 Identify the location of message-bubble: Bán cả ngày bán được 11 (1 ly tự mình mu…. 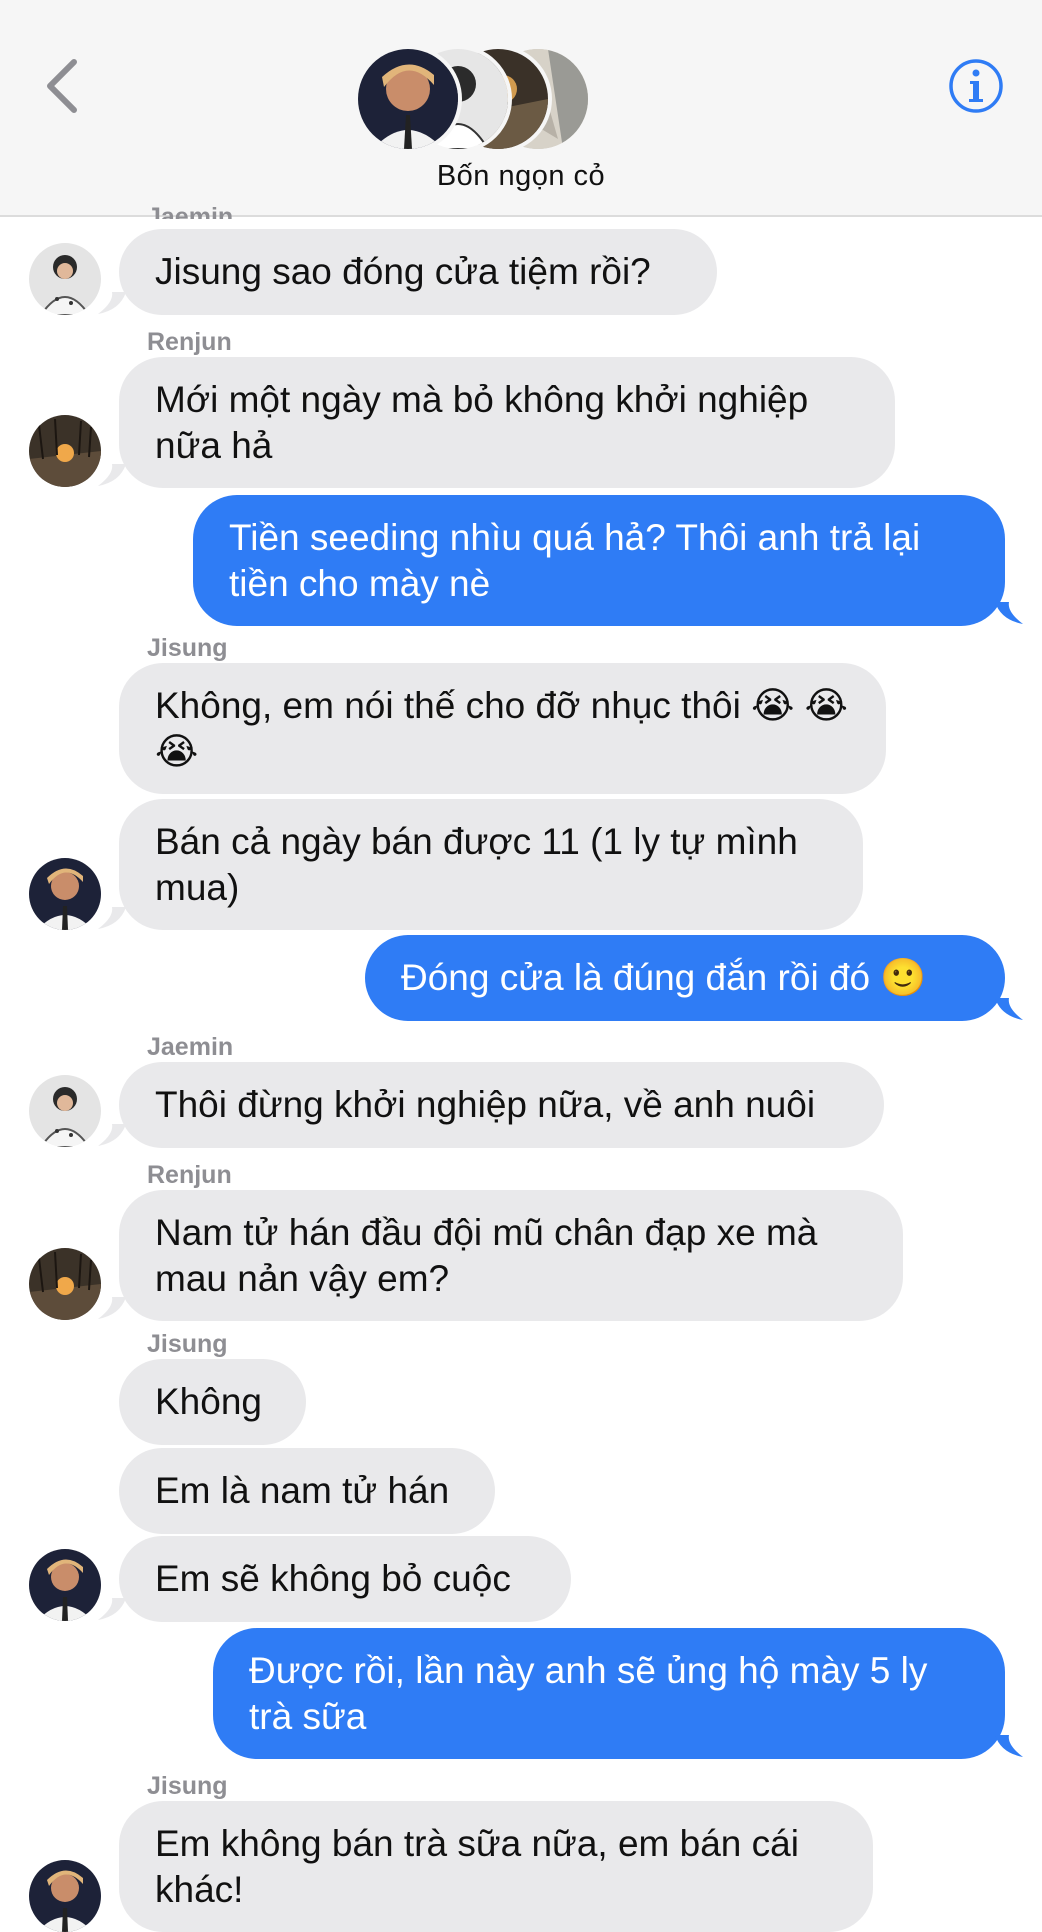
(491, 864).